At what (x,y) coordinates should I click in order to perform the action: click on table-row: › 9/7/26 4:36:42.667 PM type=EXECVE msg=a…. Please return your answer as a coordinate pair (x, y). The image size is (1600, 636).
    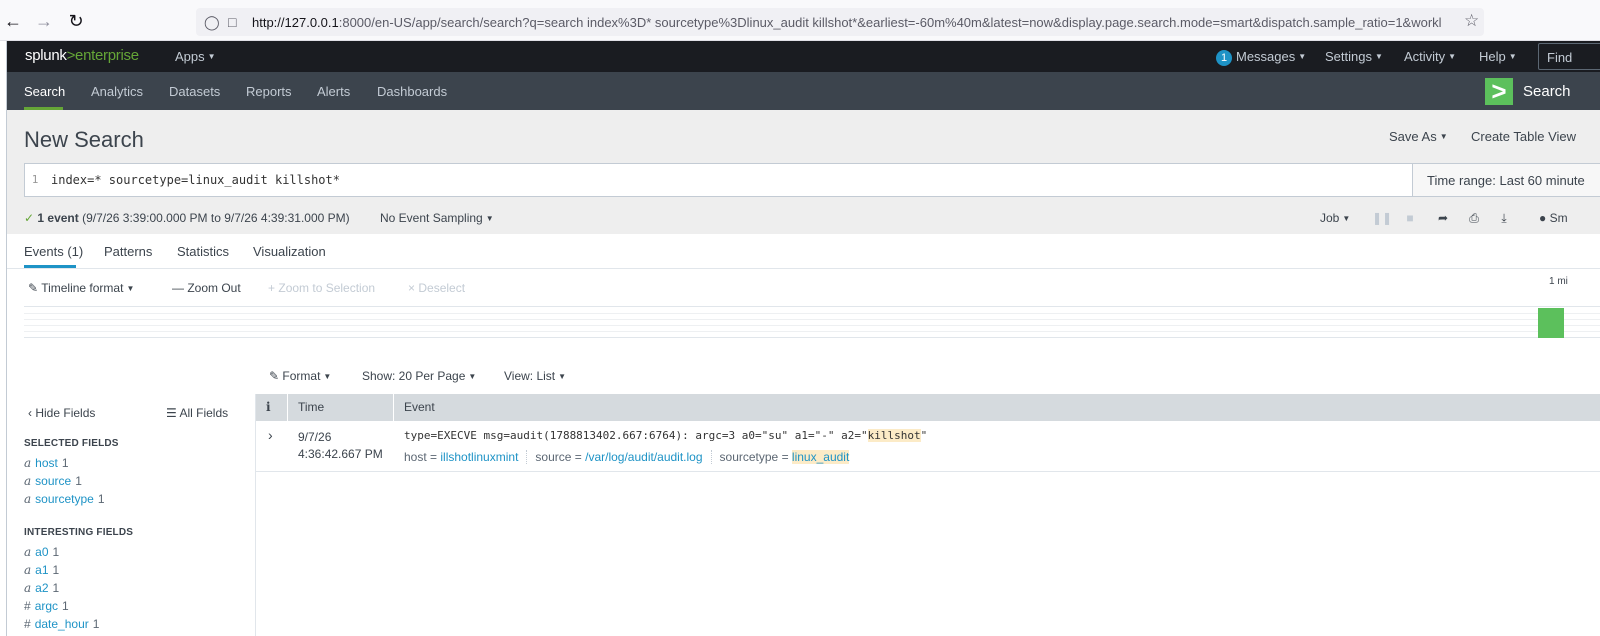
    Looking at the image, I should click on (928, 446).